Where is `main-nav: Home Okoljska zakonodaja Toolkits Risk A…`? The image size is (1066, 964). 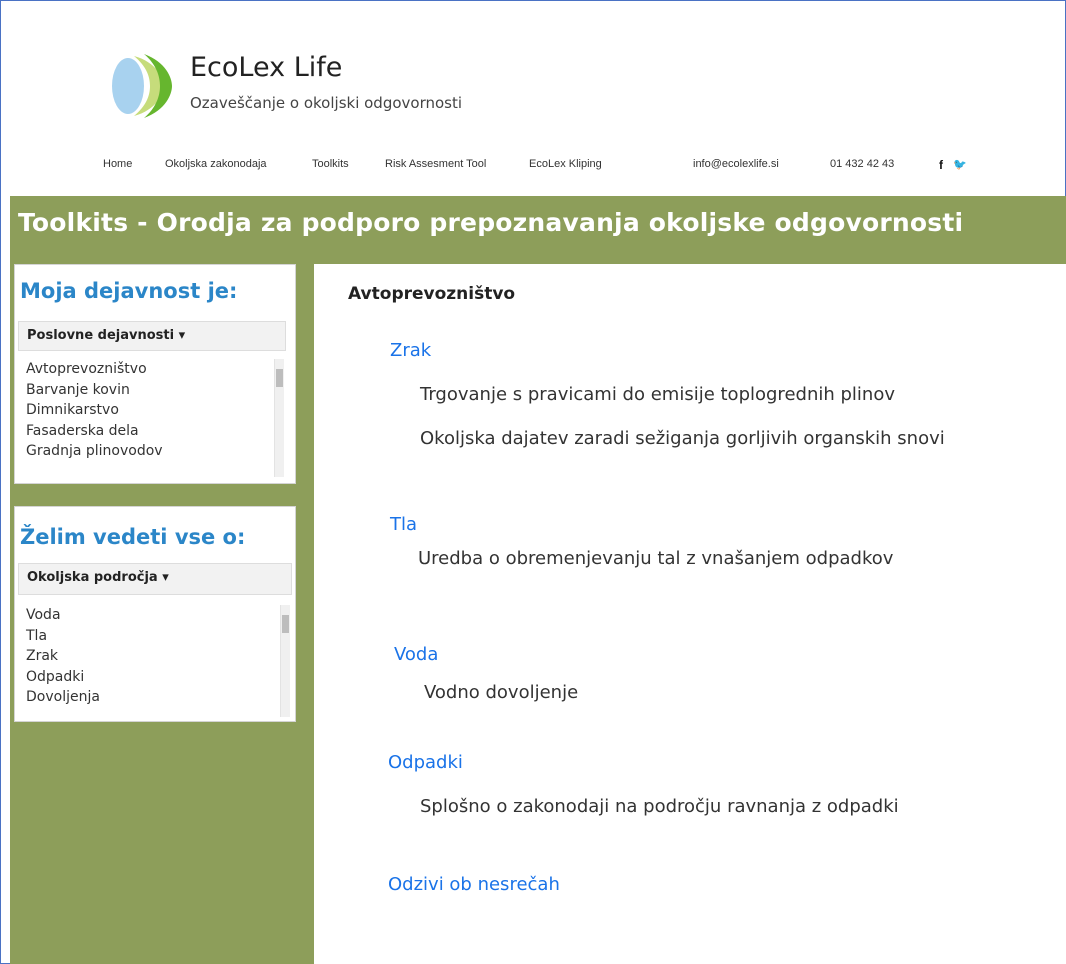
main-nav: Home Okoljska zakonodaja Toolkits Risk A… is located at coordinates (537, 168).